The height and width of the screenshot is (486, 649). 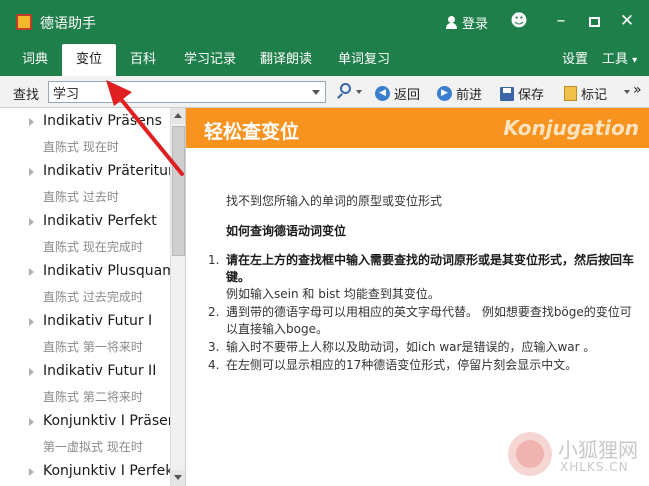 What do you see at coordinates (627, 21) in the screenshot?
I see `close-icon: ✕` at bounding box center [627, 21].